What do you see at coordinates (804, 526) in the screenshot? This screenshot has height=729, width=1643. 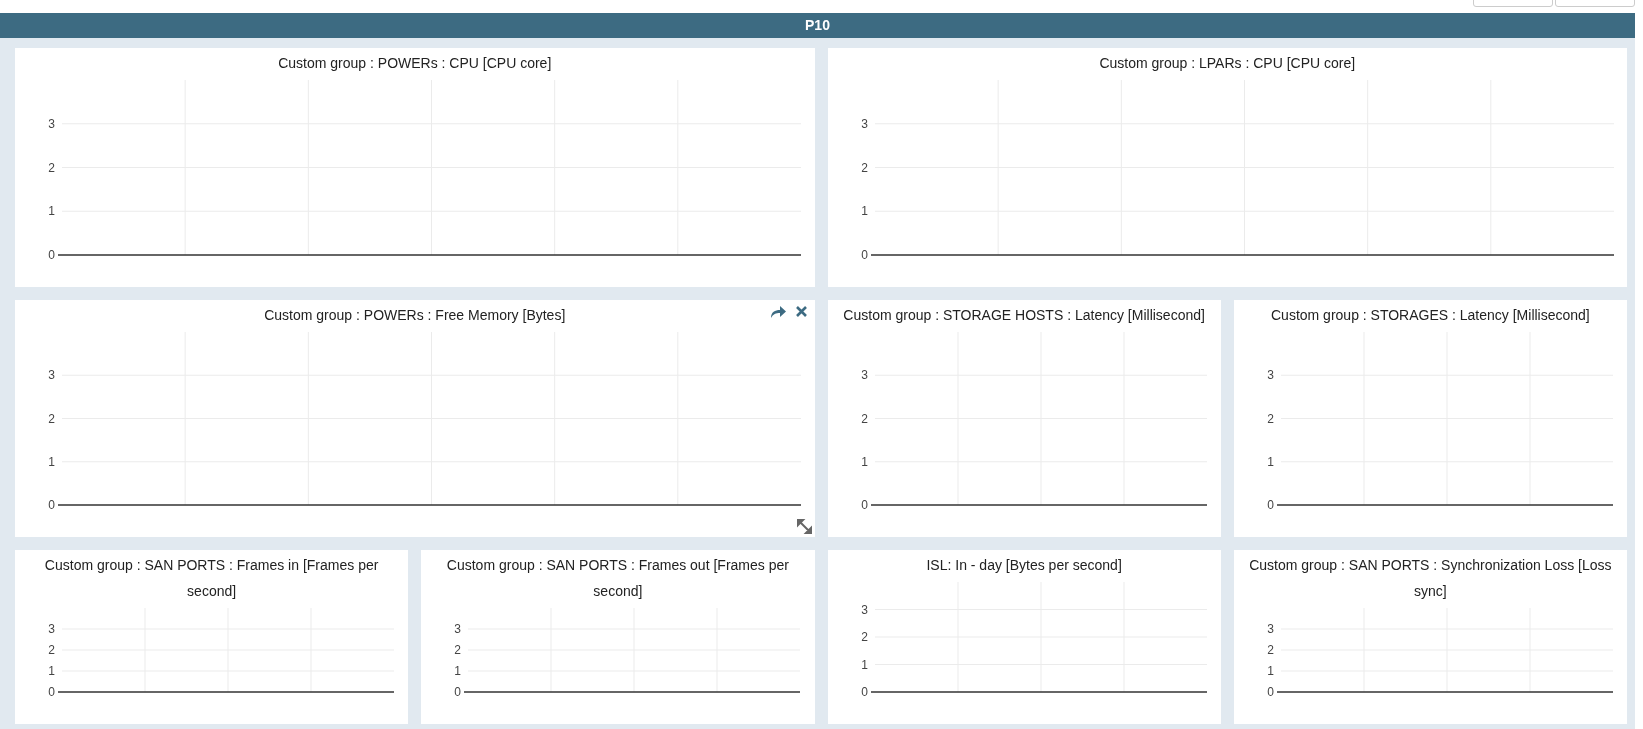 I see `resize-handle-icon` at bounding box center [804, 526].